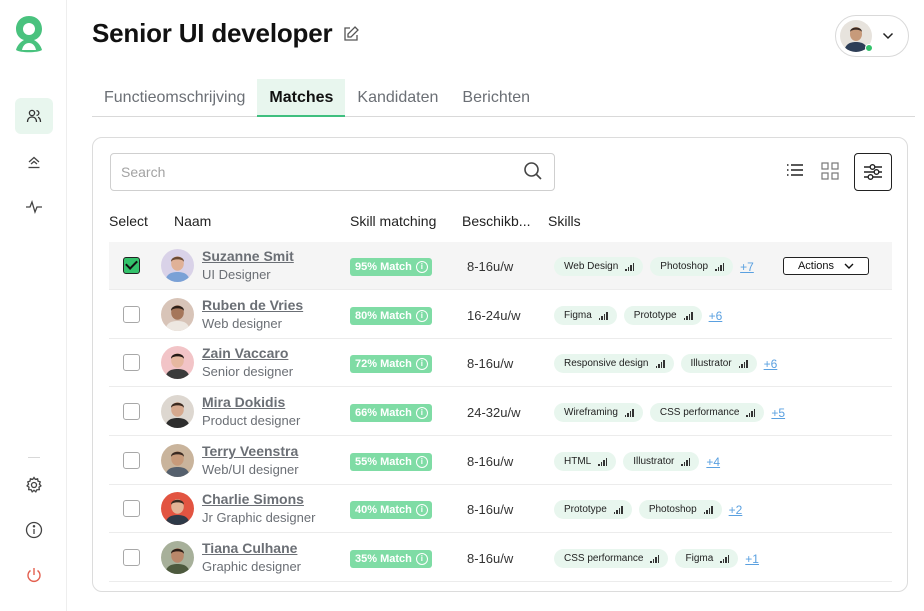  Describe the element at coordinates (393, 221) in the screenshot. I see `column-header-skill-matching: Skill matching` at that location.